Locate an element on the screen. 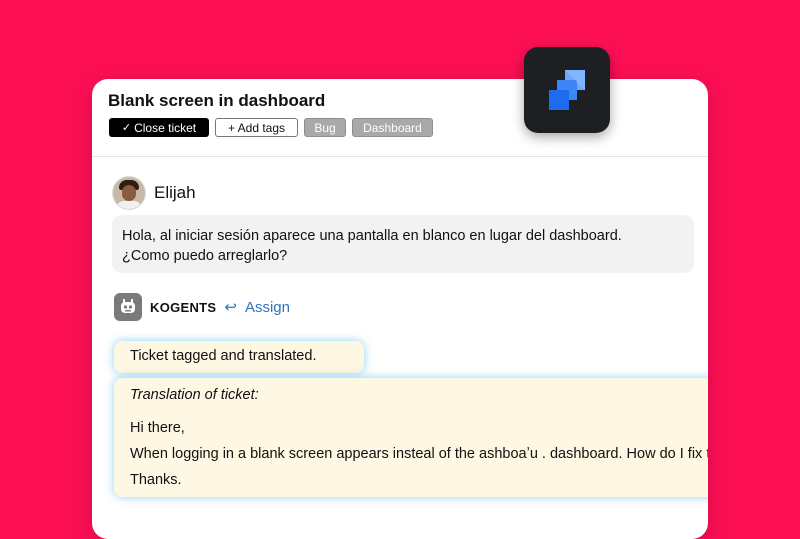 This screenshot has width=800, height=539. assign-link: ↩ Assign is located at coordinates (257, 307).